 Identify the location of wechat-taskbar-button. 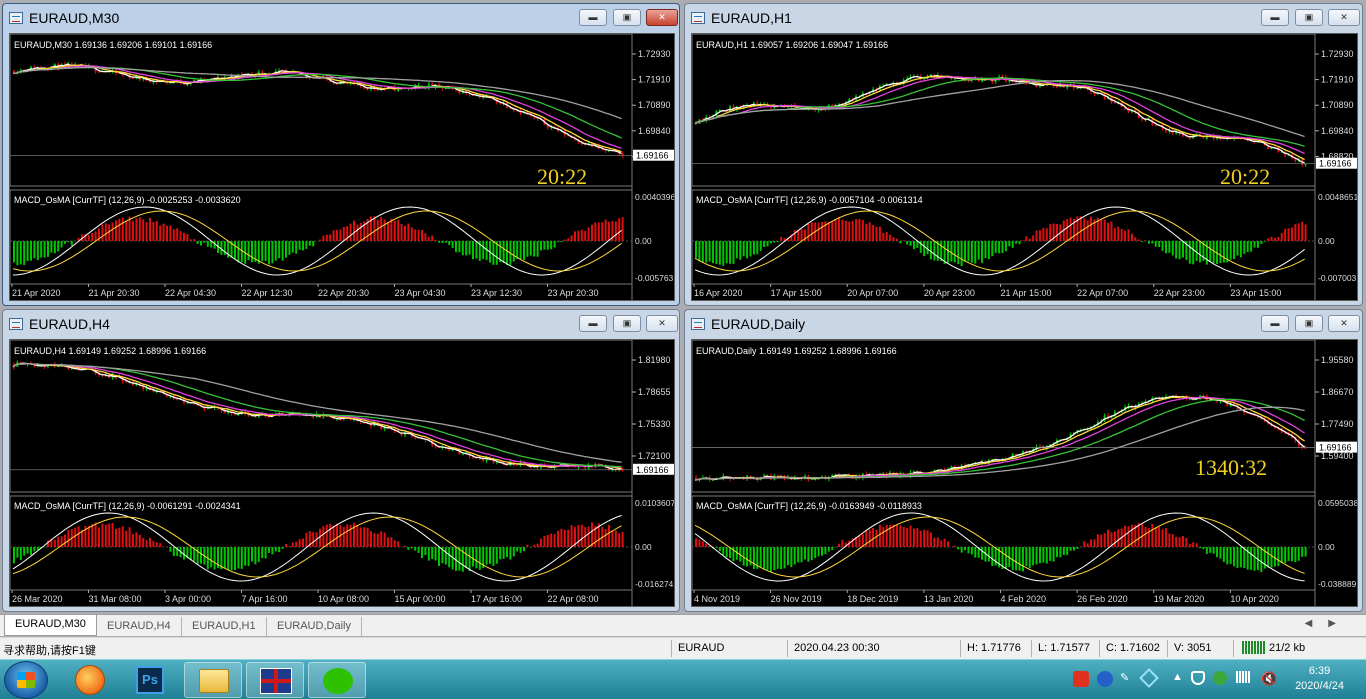
(337, 680).